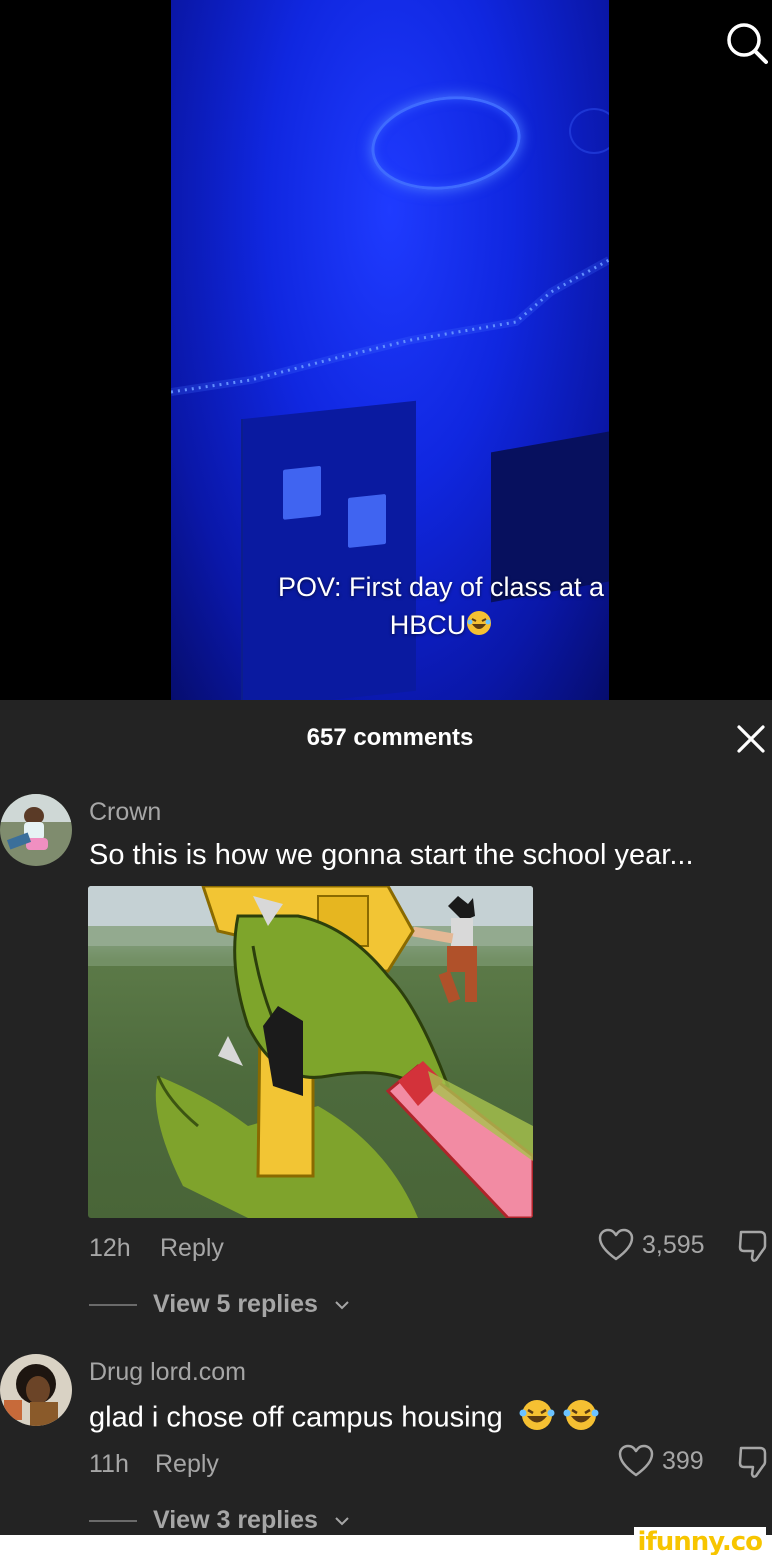 Image resolution: width=772 pixels, height=1555 pixels. What do you see at coordinates (390, 737) in the screenshot?
I see `comments-count-title: 657 comments` at bounding box center [390, 737].